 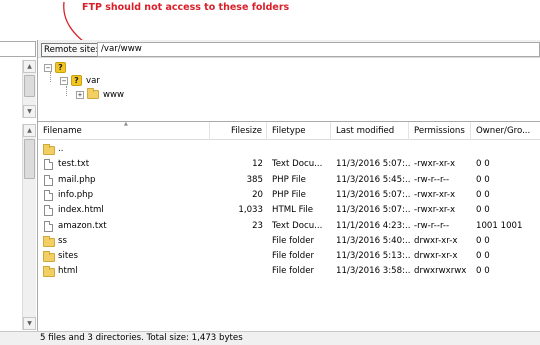 I want to click on cell-filename: index.html, so click(x=81, y=210).